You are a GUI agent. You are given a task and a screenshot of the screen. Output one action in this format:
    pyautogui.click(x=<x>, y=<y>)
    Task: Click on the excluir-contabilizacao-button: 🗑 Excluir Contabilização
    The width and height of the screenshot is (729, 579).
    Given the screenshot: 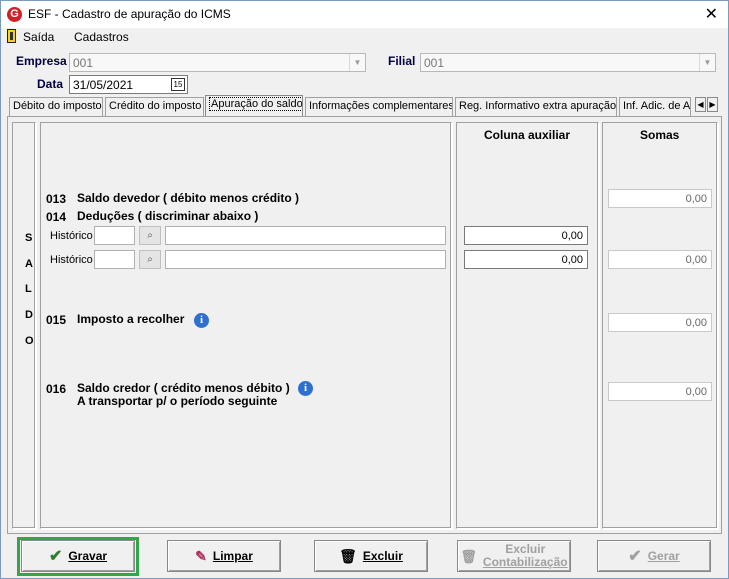 What is the action you would take?
    pyautogui.click(x=514, y=556)
    